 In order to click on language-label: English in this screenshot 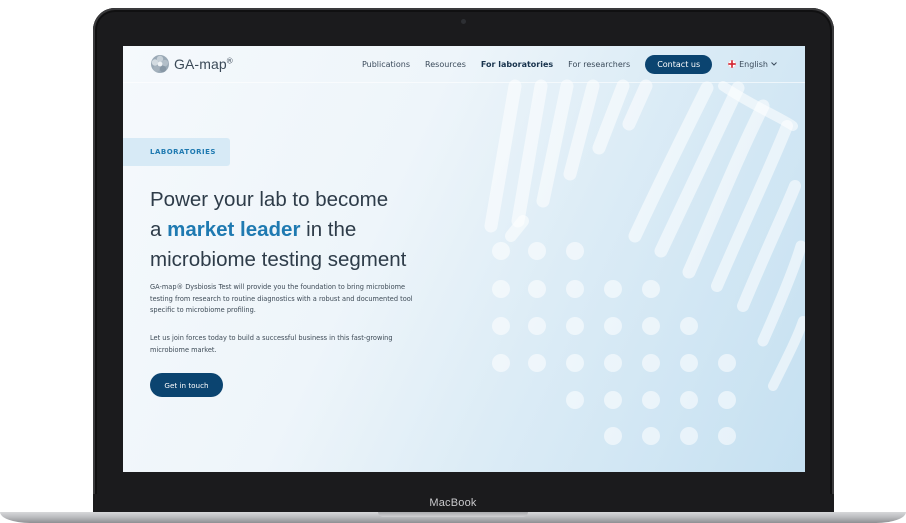, I will do `click(753, 64)`.